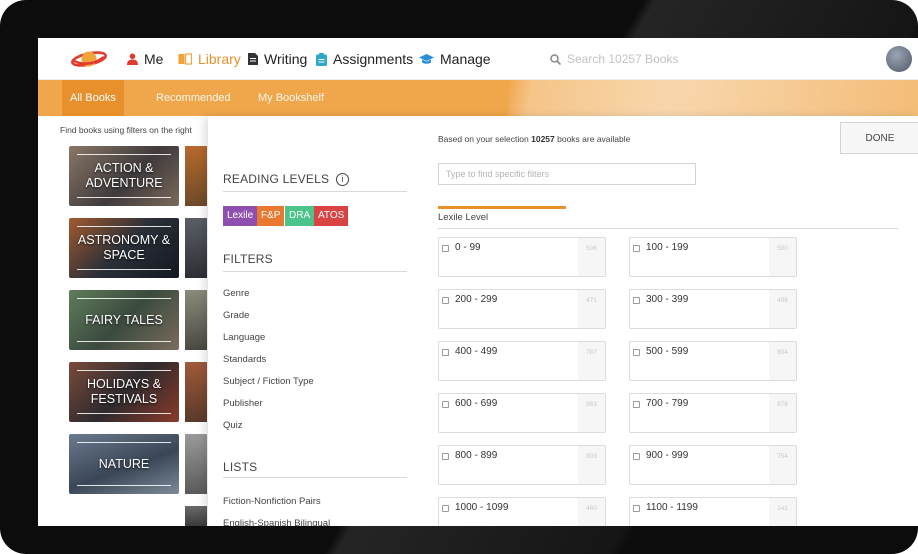  What do you see at coordinates (522, 309) in the screenshot?
I see `lexile-range-option: 200 - 299 471` at bounding box center [522, 309].